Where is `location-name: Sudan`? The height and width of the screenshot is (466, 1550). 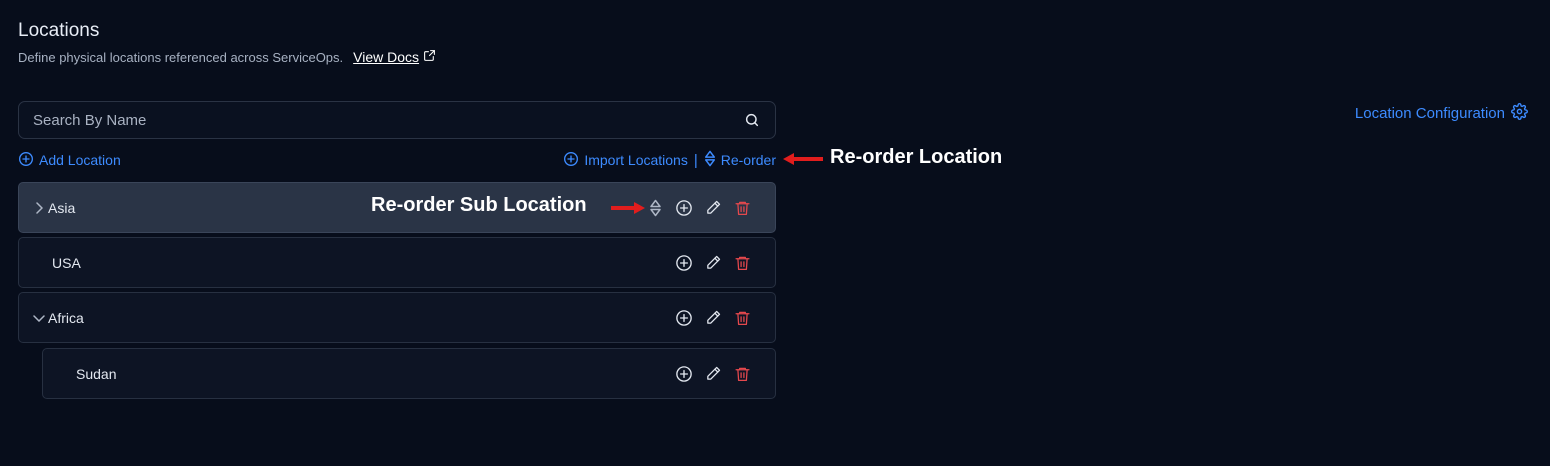 location-name: Sudan is located at coordinates (96, 373).